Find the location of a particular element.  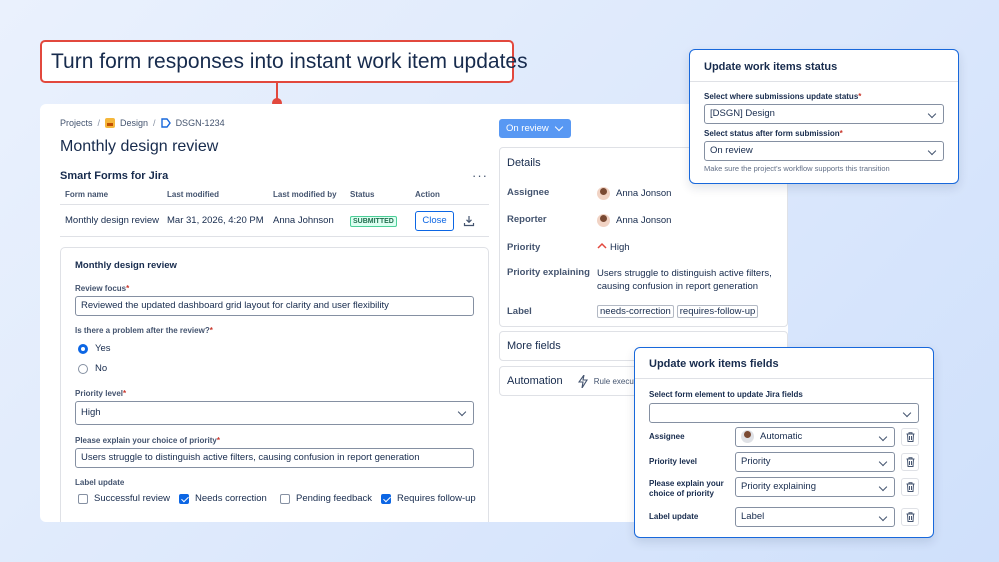

action-cell: Close is located at coordinates (452, 220).